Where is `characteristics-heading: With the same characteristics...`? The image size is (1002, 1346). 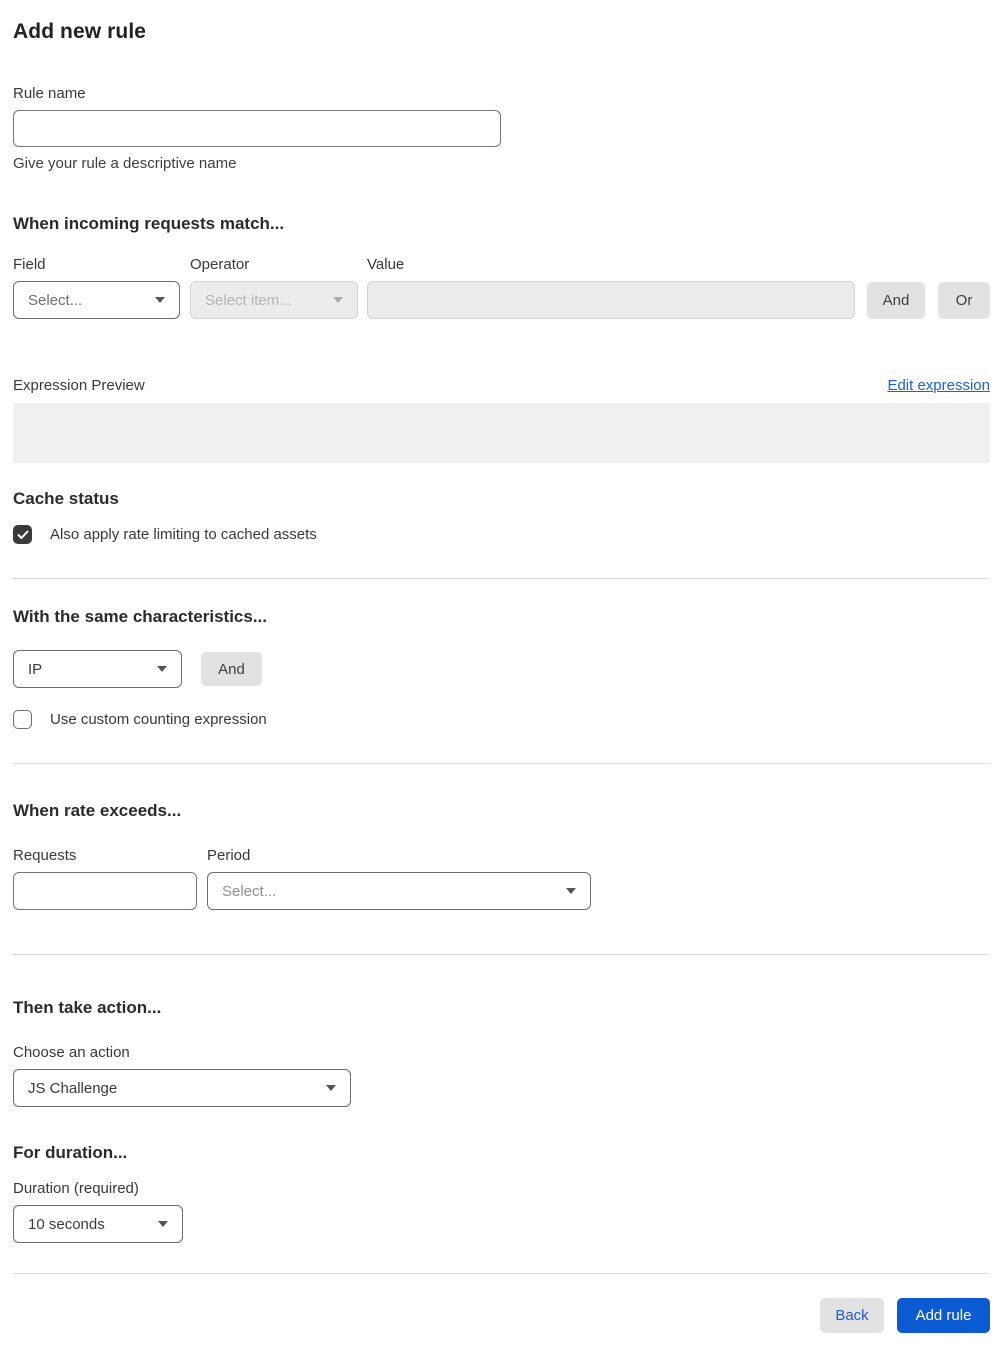
characteristics-heading: With the same characteristics... is located at coordinates (140, 616).